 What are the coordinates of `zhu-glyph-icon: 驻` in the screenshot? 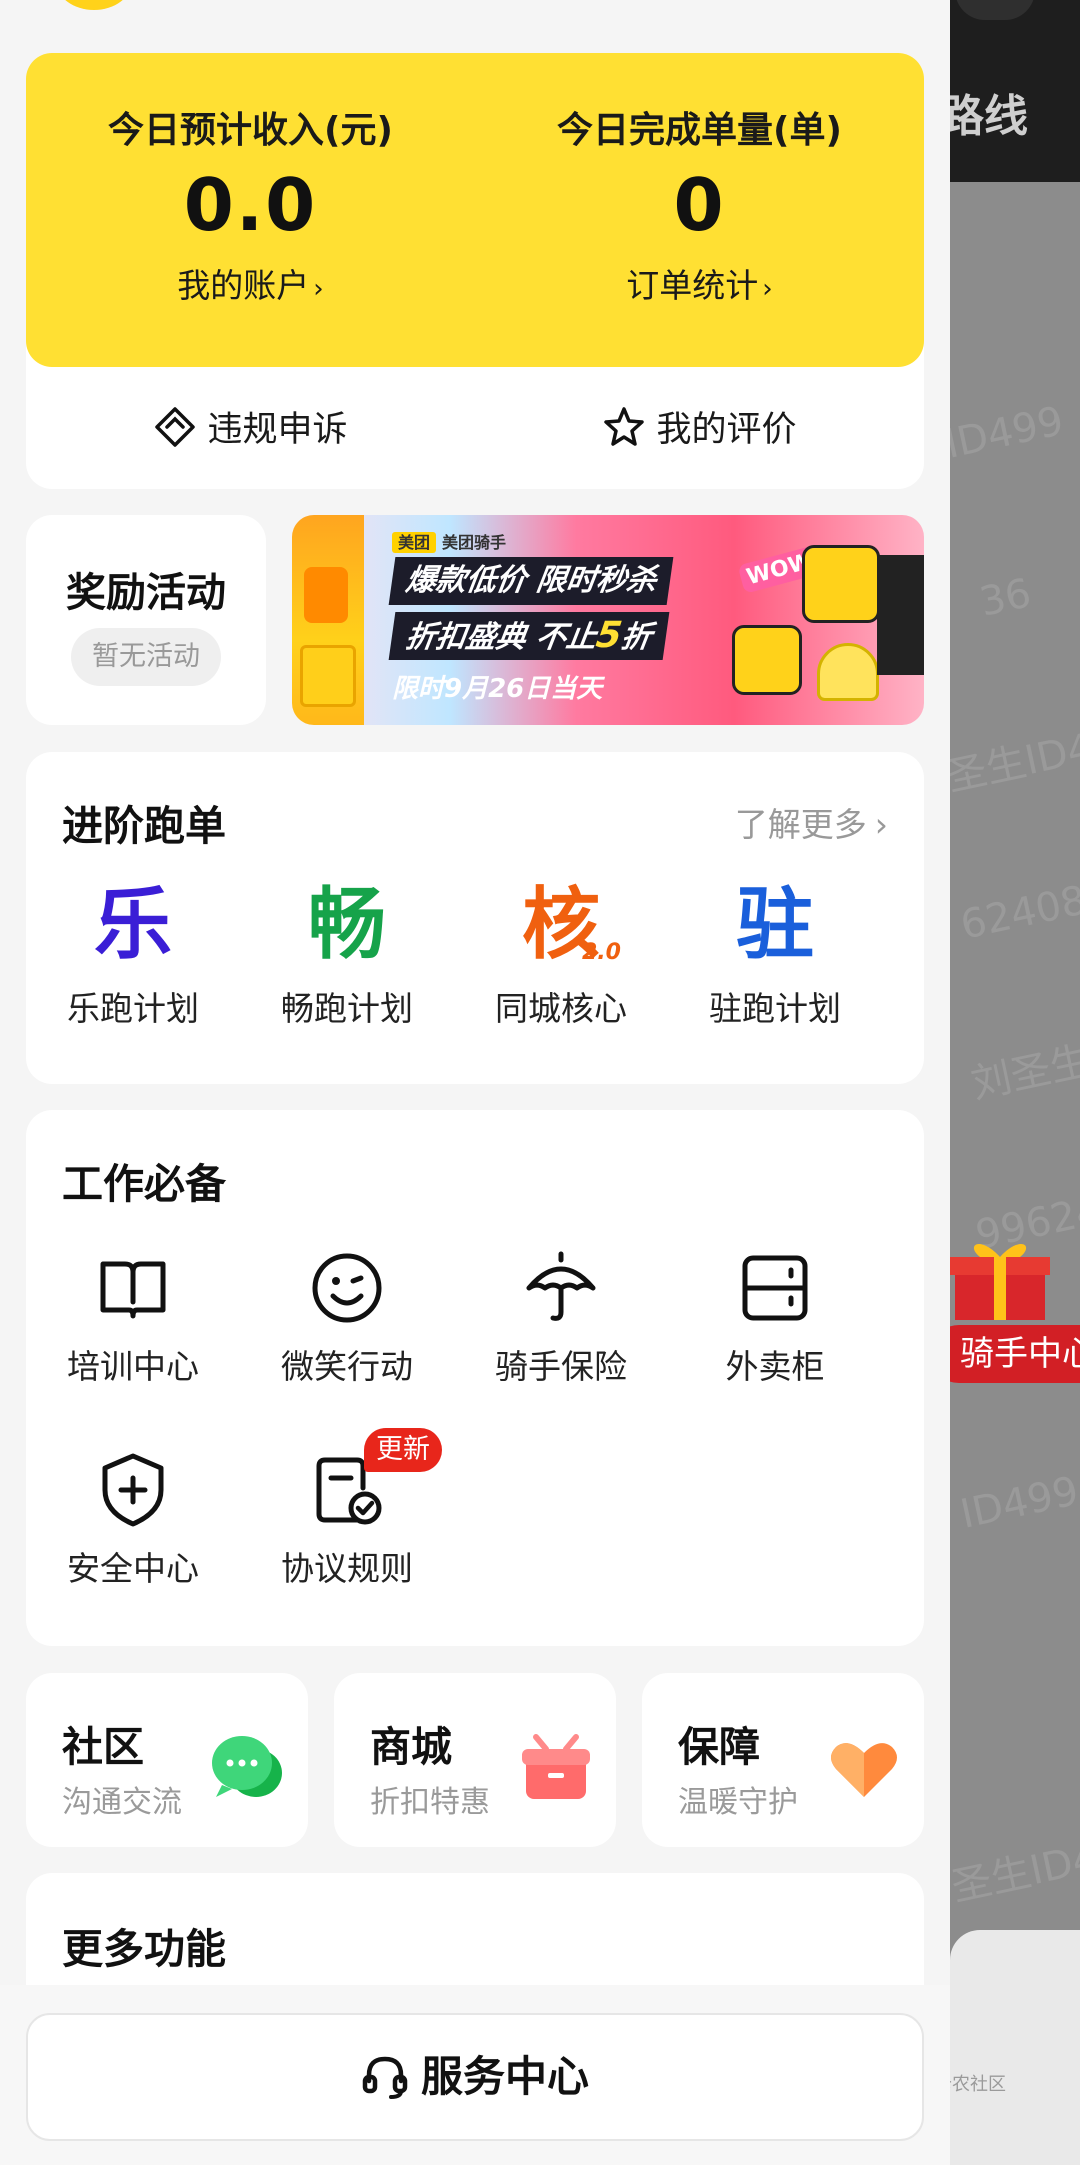 It's located at (774, 925).